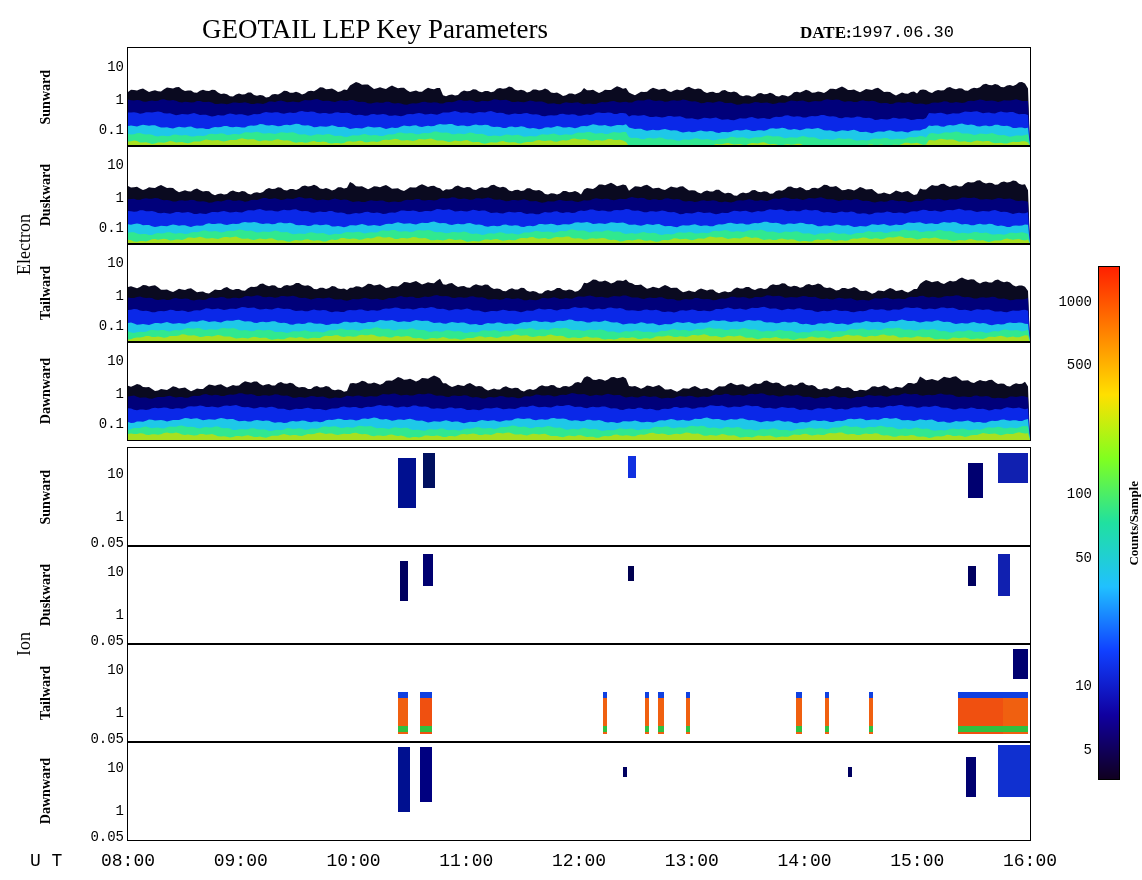 This screenshot has width=1142, height=880. What do you see at coordinates (1030, 861) in the screenshot?
I see `x-tick-label: 16:00` at bounding box center [1030, 861].